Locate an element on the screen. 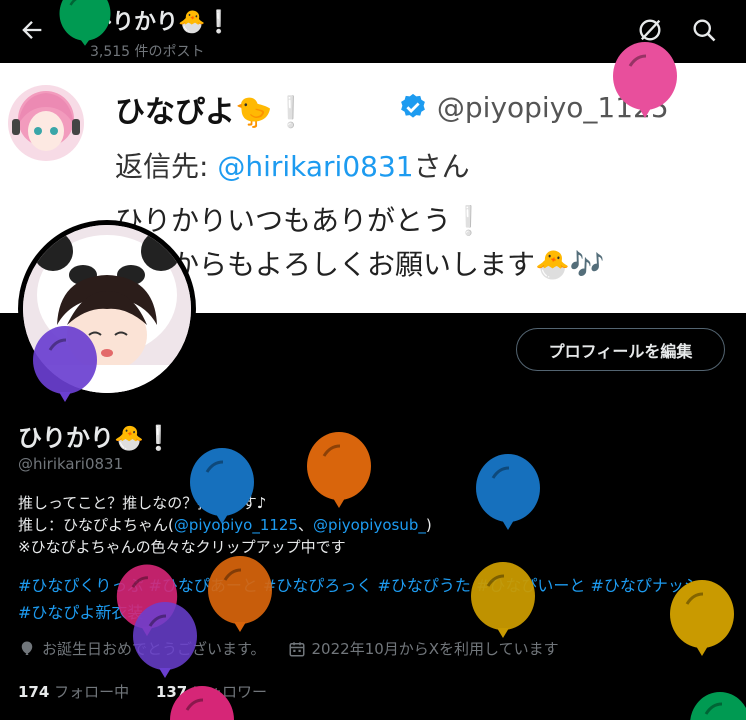  following-count: 174 is located at coordinates (34, 692).